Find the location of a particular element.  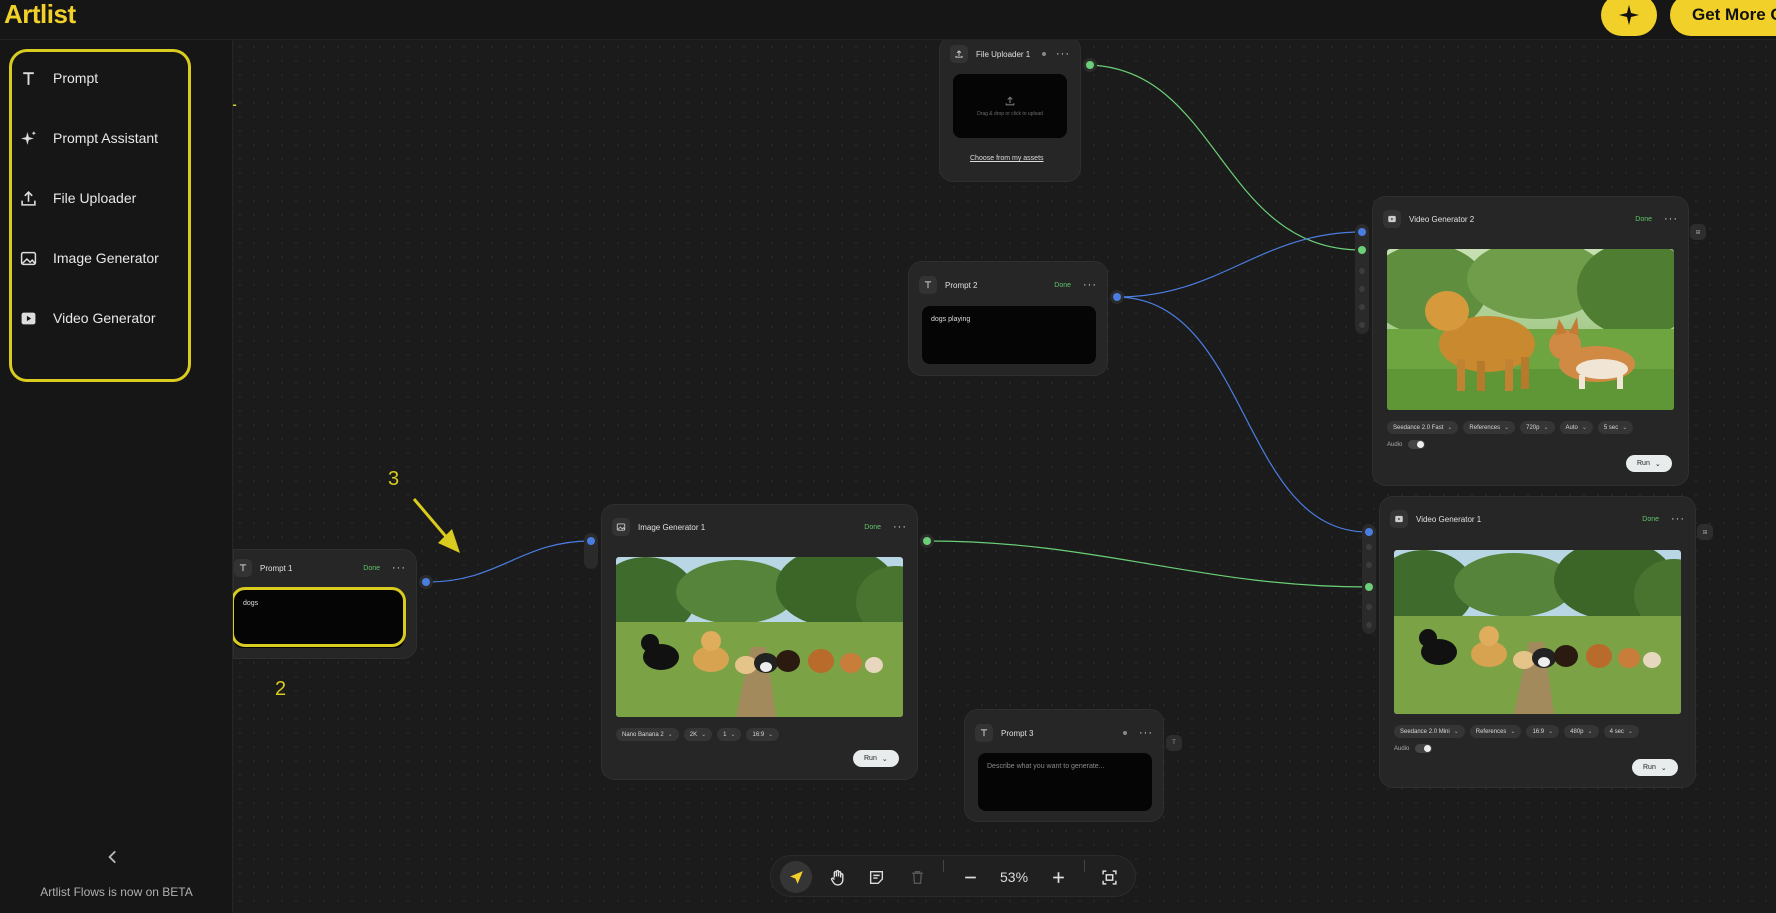

model-select: Seedance 2.0 Fast ⌄ is located at coordinates (1423, 427).